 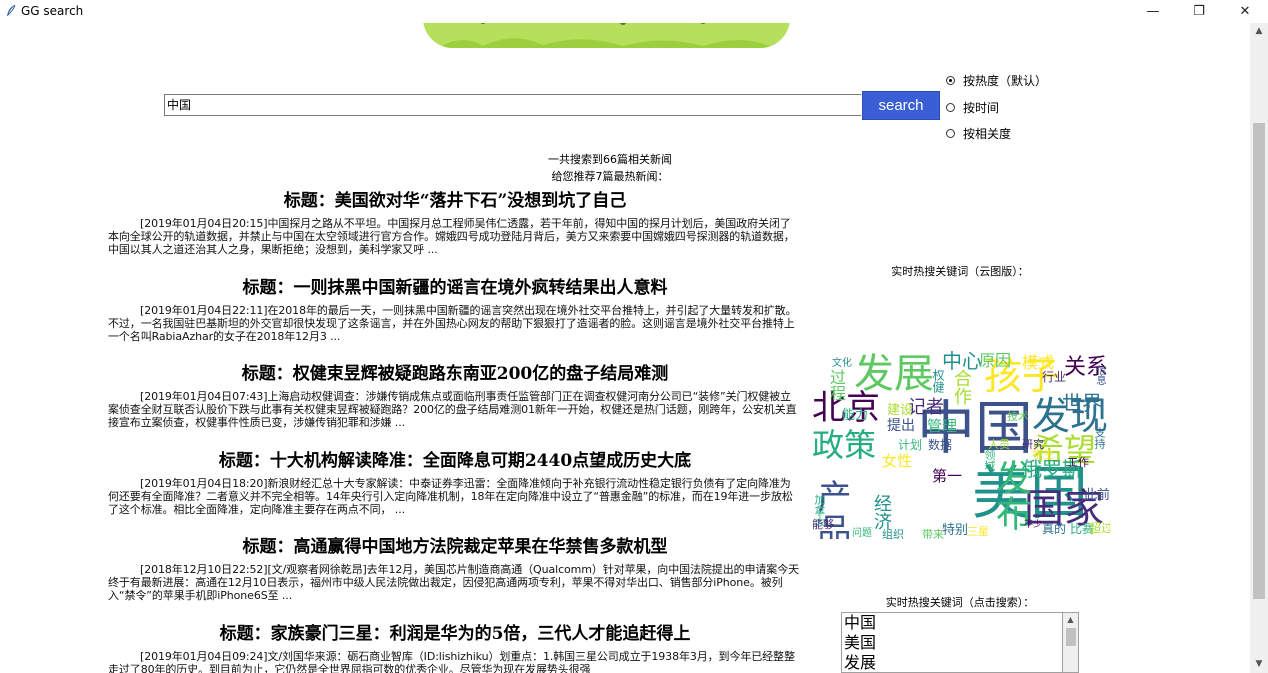 What do you see at coordinates (1054, 377) in the screenshot?
I see `wordcloud-word: 行业` at bounding box center [1054, 377].